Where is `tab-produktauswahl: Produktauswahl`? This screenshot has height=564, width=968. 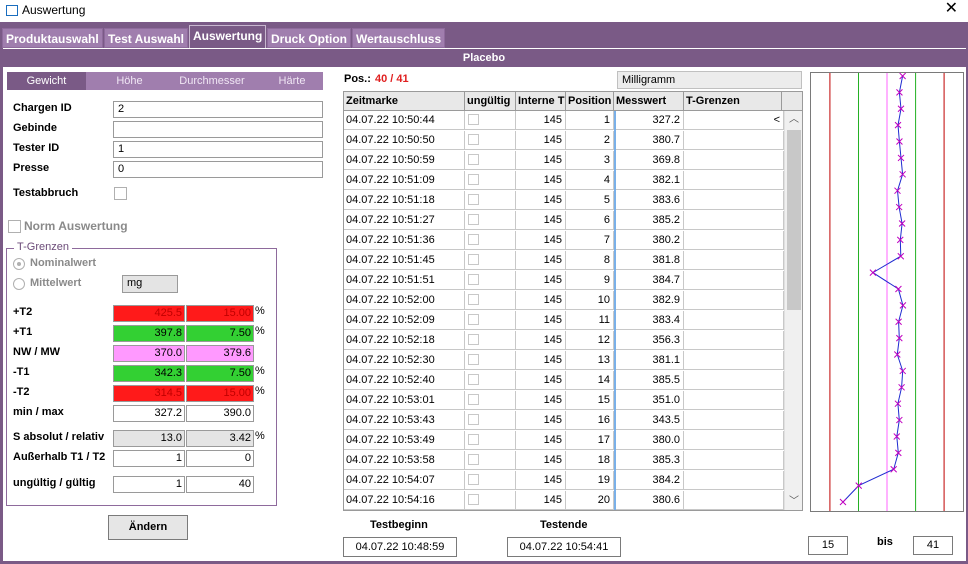
tab-produktauswahl: Produktauswahl is located at coordinates (52, 38).